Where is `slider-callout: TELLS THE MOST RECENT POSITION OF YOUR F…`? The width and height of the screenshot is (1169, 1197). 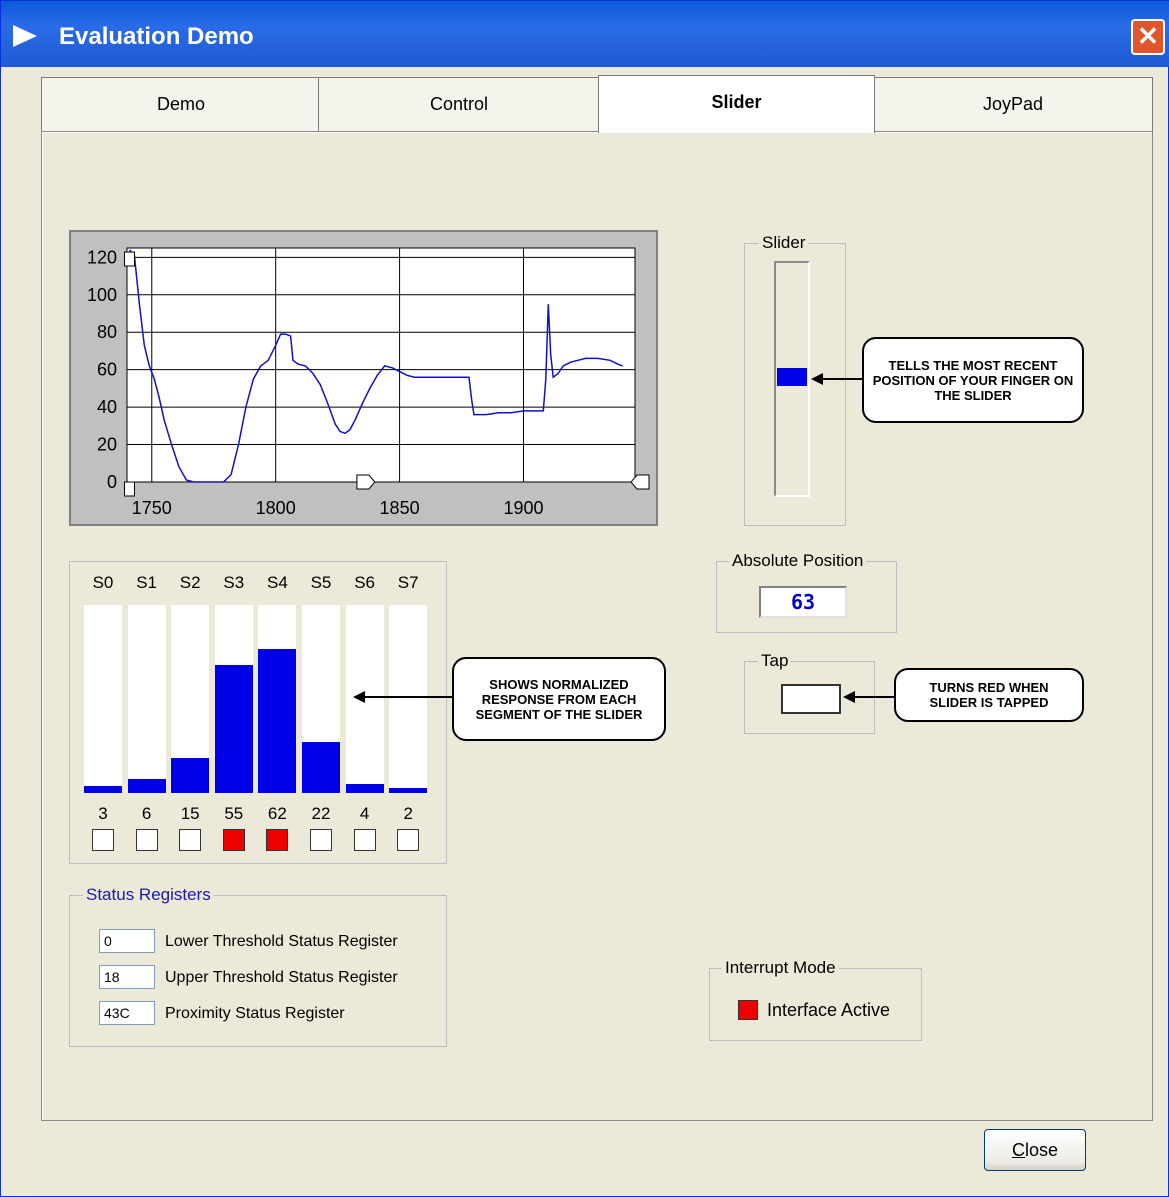 slider-callout: TELLS THE MOST RECENT POSITION OF YOUR F… is located at coordinates (973, 380).